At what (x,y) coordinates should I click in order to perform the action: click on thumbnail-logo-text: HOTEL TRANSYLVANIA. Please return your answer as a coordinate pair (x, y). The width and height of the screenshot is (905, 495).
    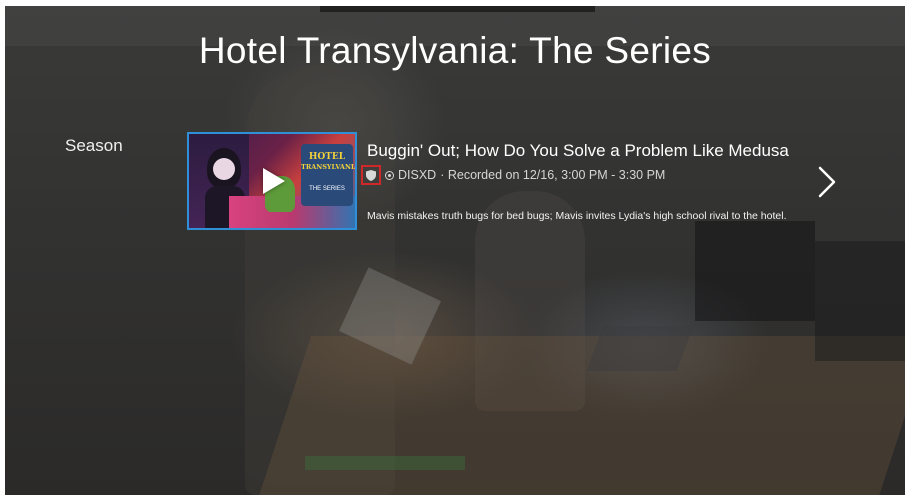
    Looking at the image, I should click on (328, 162).